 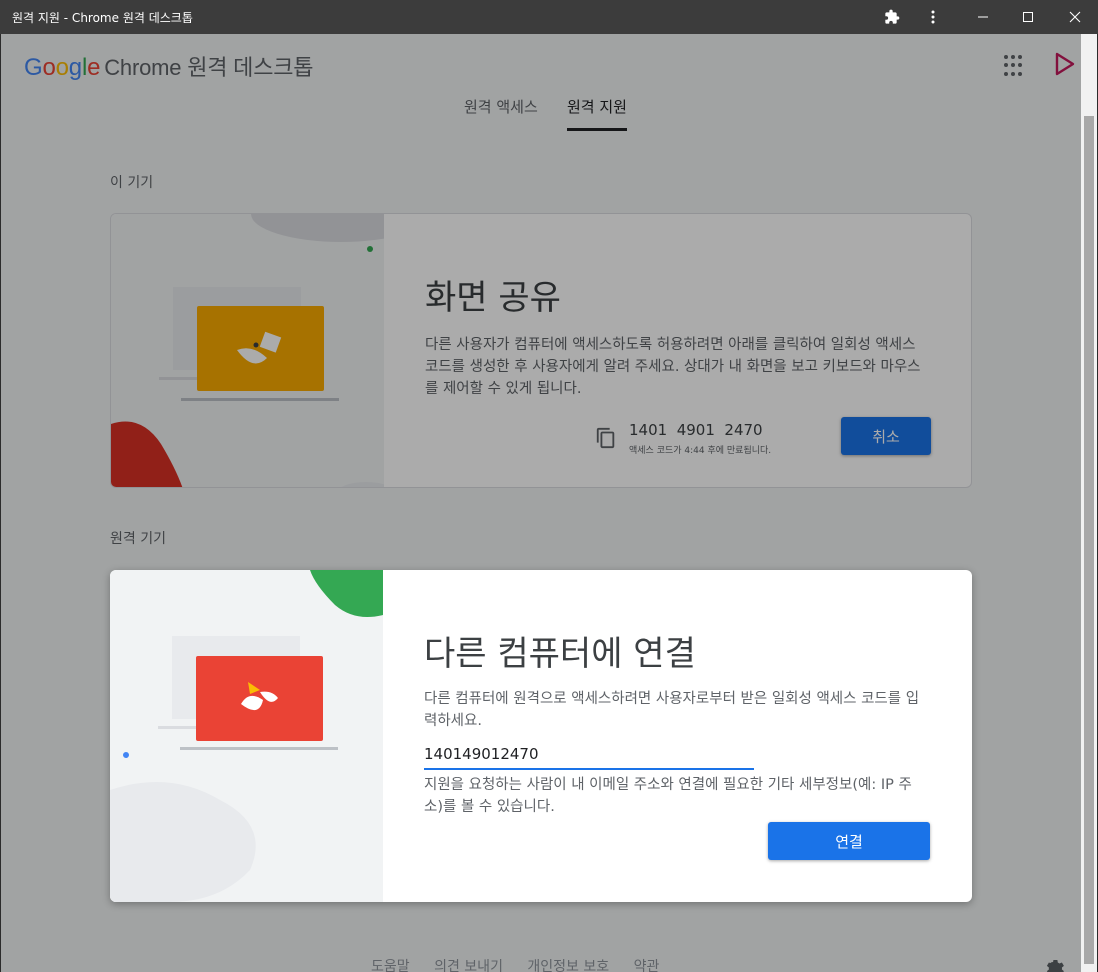 I want to click on scrollbar-thumb, so click(x=1089, y=540).